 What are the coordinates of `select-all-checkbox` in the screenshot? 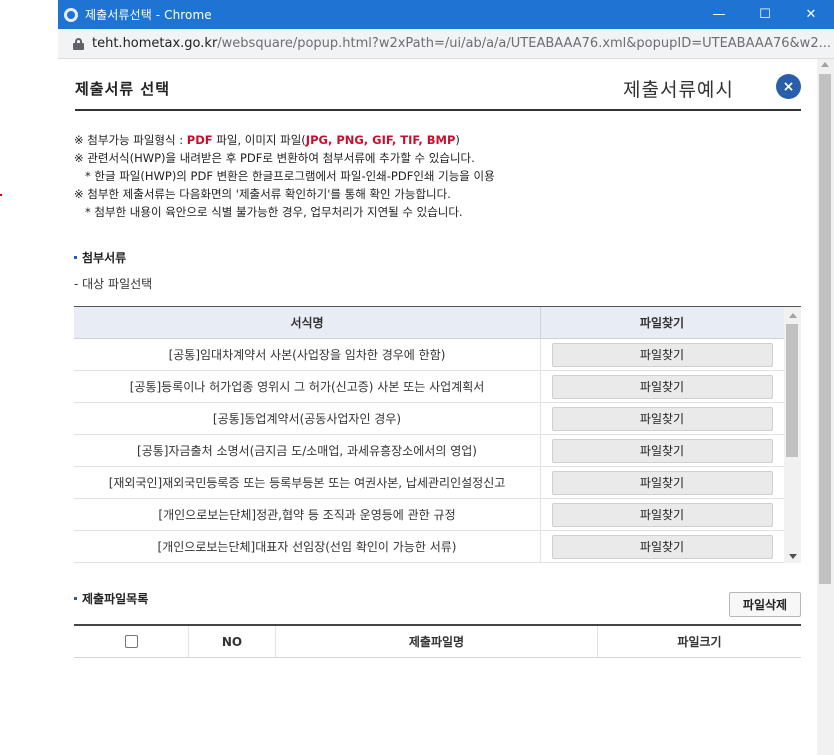 It's located at (131, 641).